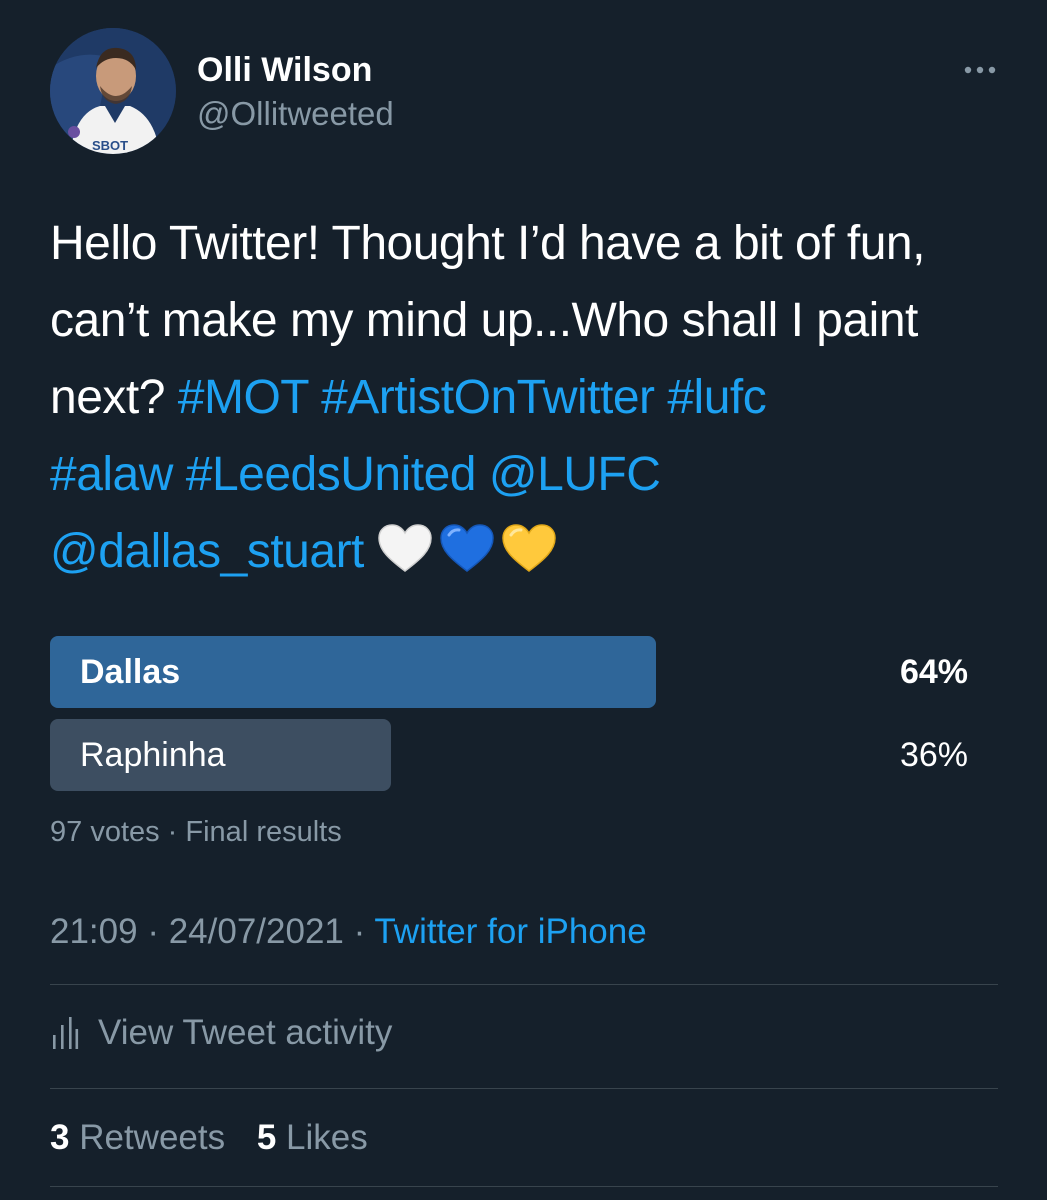  Describe the element at coordinates (266, 1137) in the screenshot. I see `likes-count: 5` at that location.